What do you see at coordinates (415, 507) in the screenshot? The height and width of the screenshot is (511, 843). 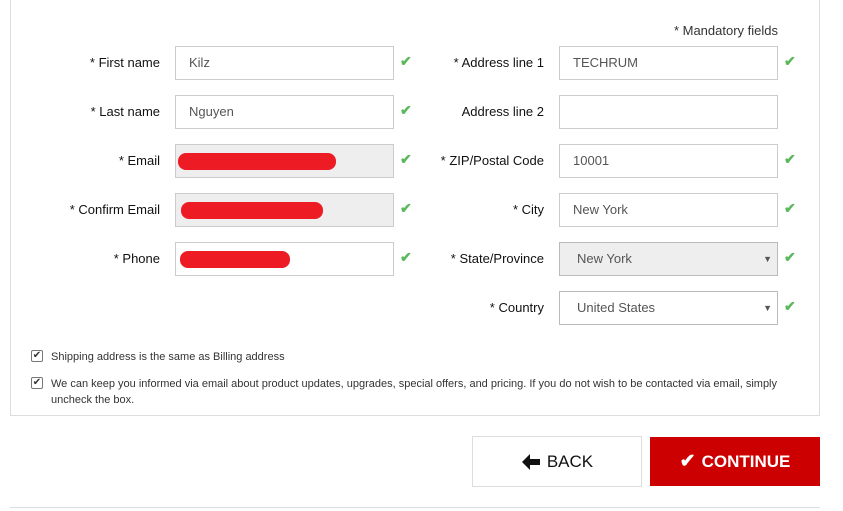 I see `divider` at bounding box center [415, 507].